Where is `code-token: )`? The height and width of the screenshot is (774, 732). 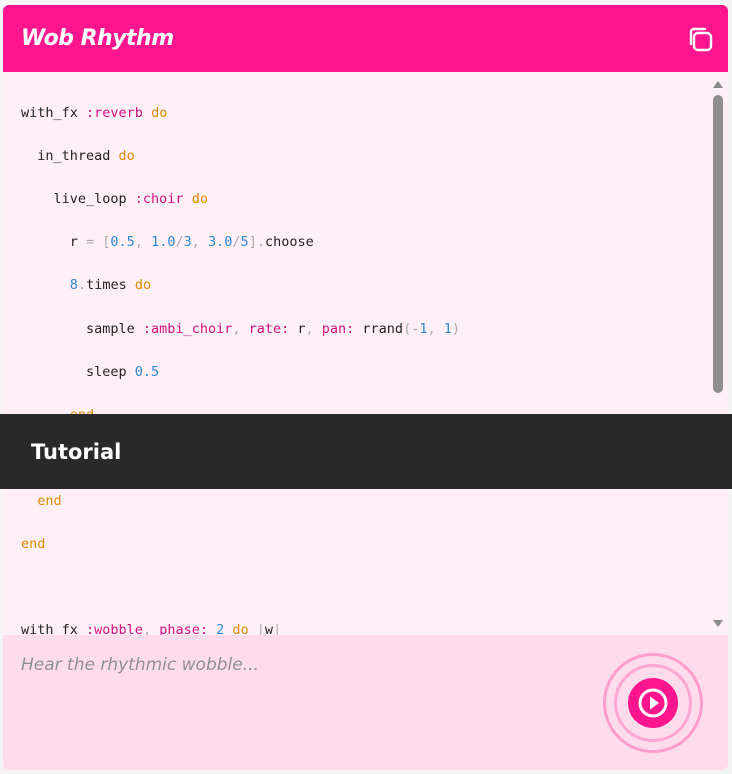 code-token: ) is located at coordinates (456, 329).